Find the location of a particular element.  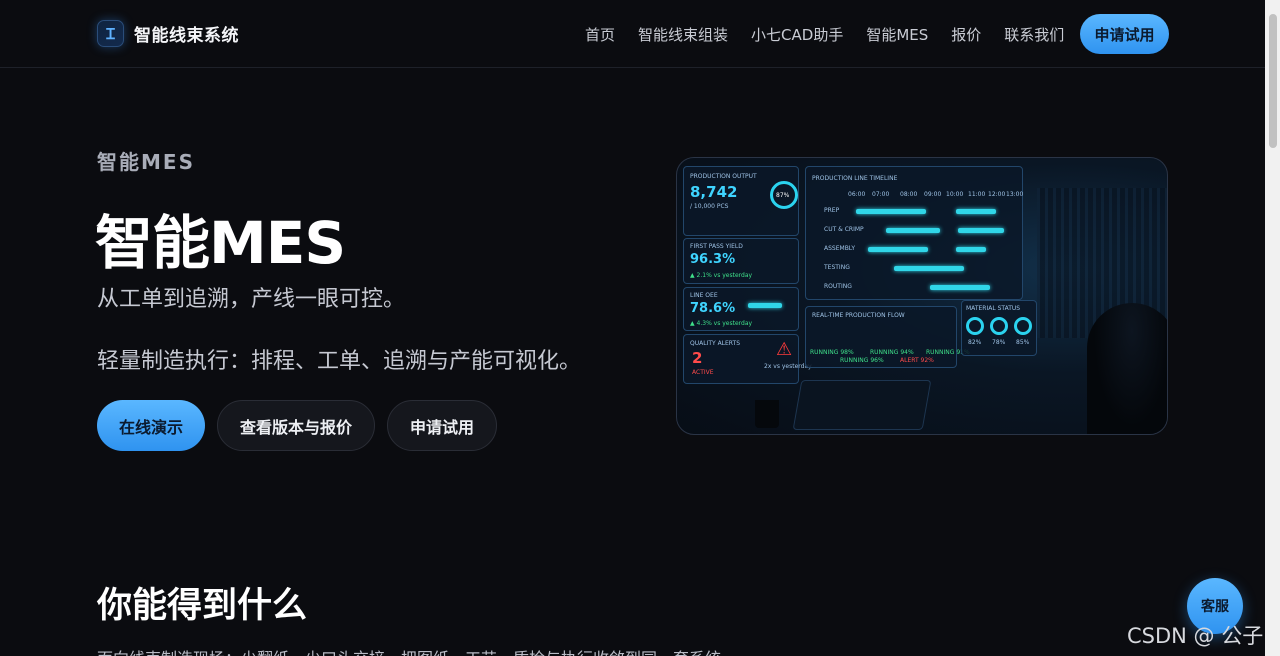

material-panel: MATERIAL STATUS 82% 78% 85% is located at coordinates (999, 328).